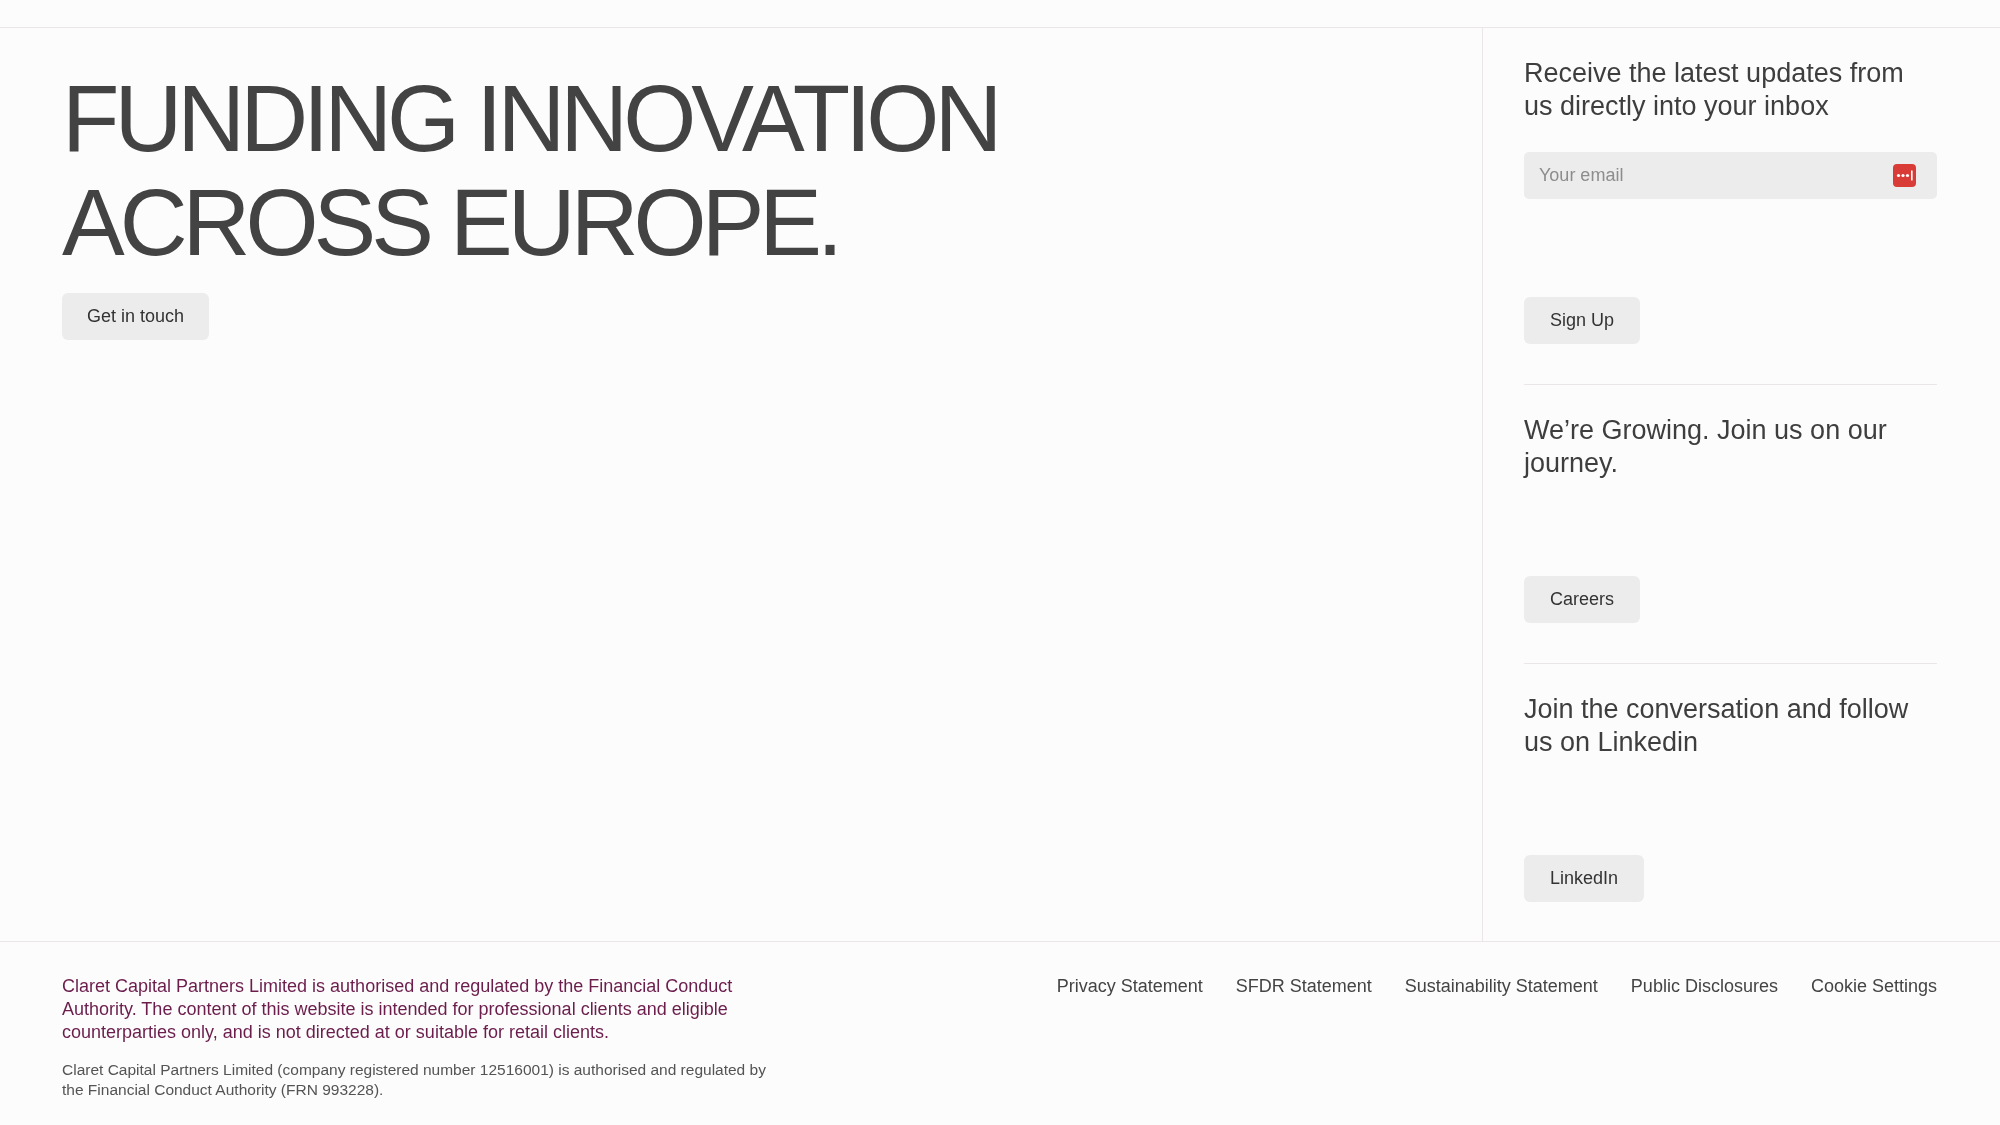 The width and height of the screenshot is (2000, 1125). Describe the element at coordinates (1730, 175) in the screenshot. I see `email-field: Your email` at that location.